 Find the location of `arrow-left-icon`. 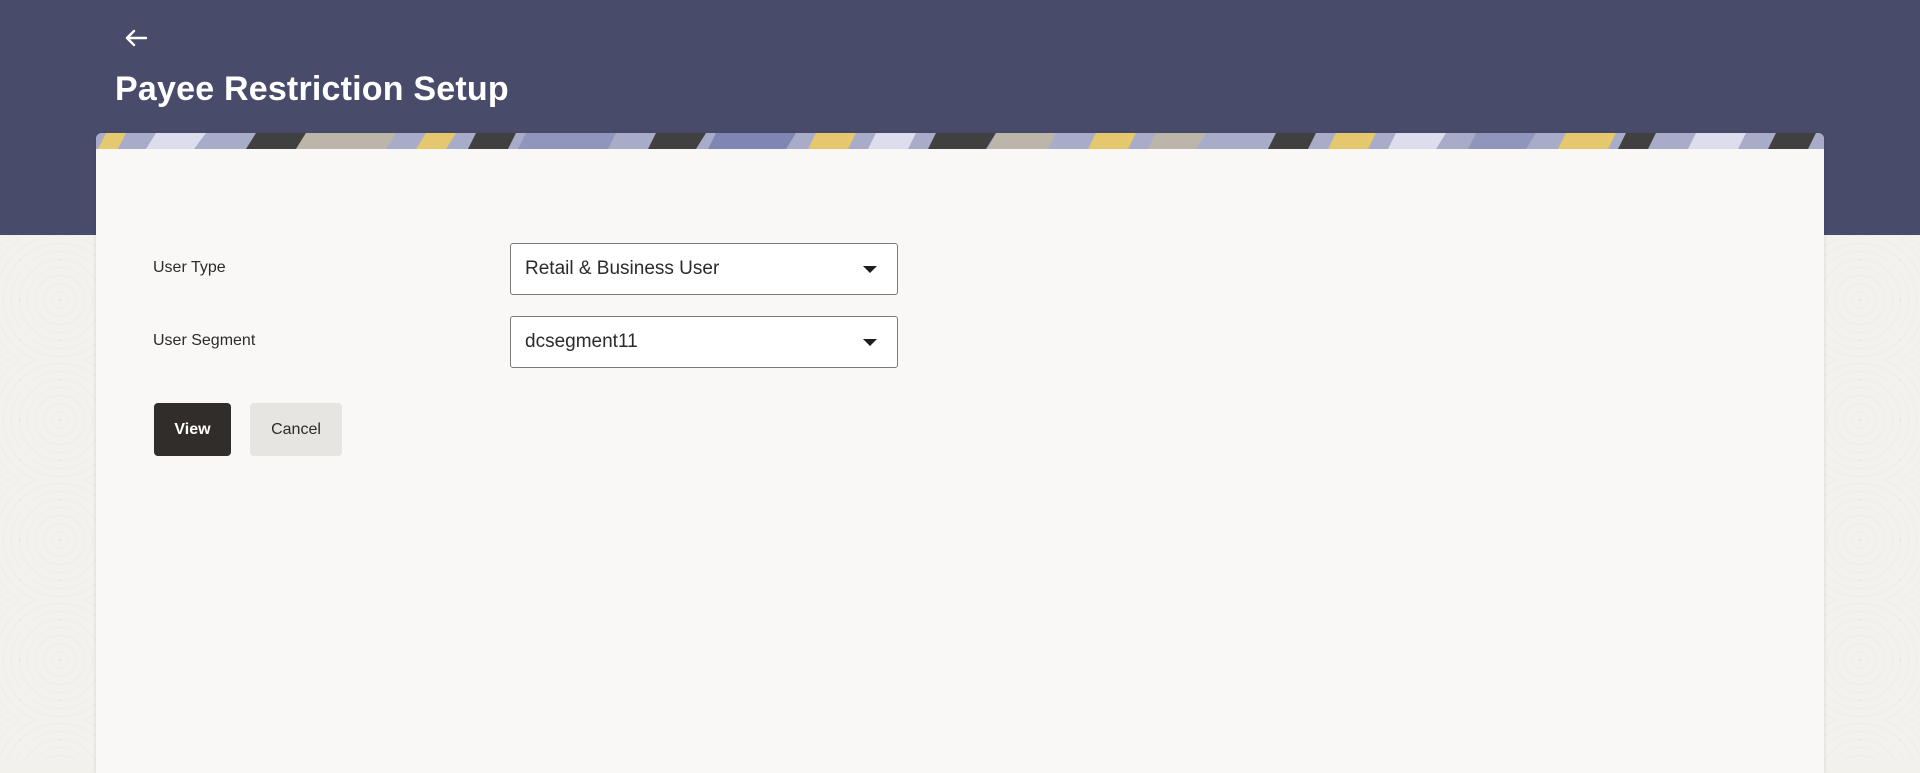

arrow-left-icon is located at coordinates (136, 38).